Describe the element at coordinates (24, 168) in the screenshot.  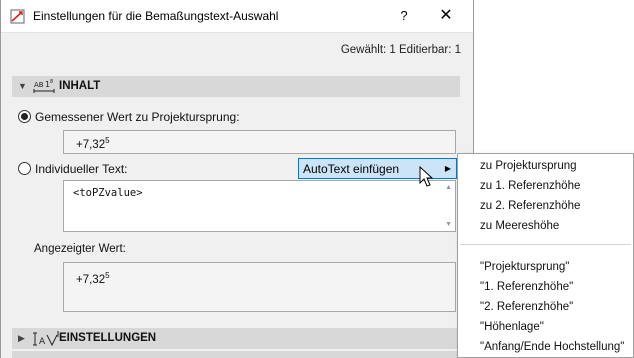
I see `custom-text-radio` at that location.